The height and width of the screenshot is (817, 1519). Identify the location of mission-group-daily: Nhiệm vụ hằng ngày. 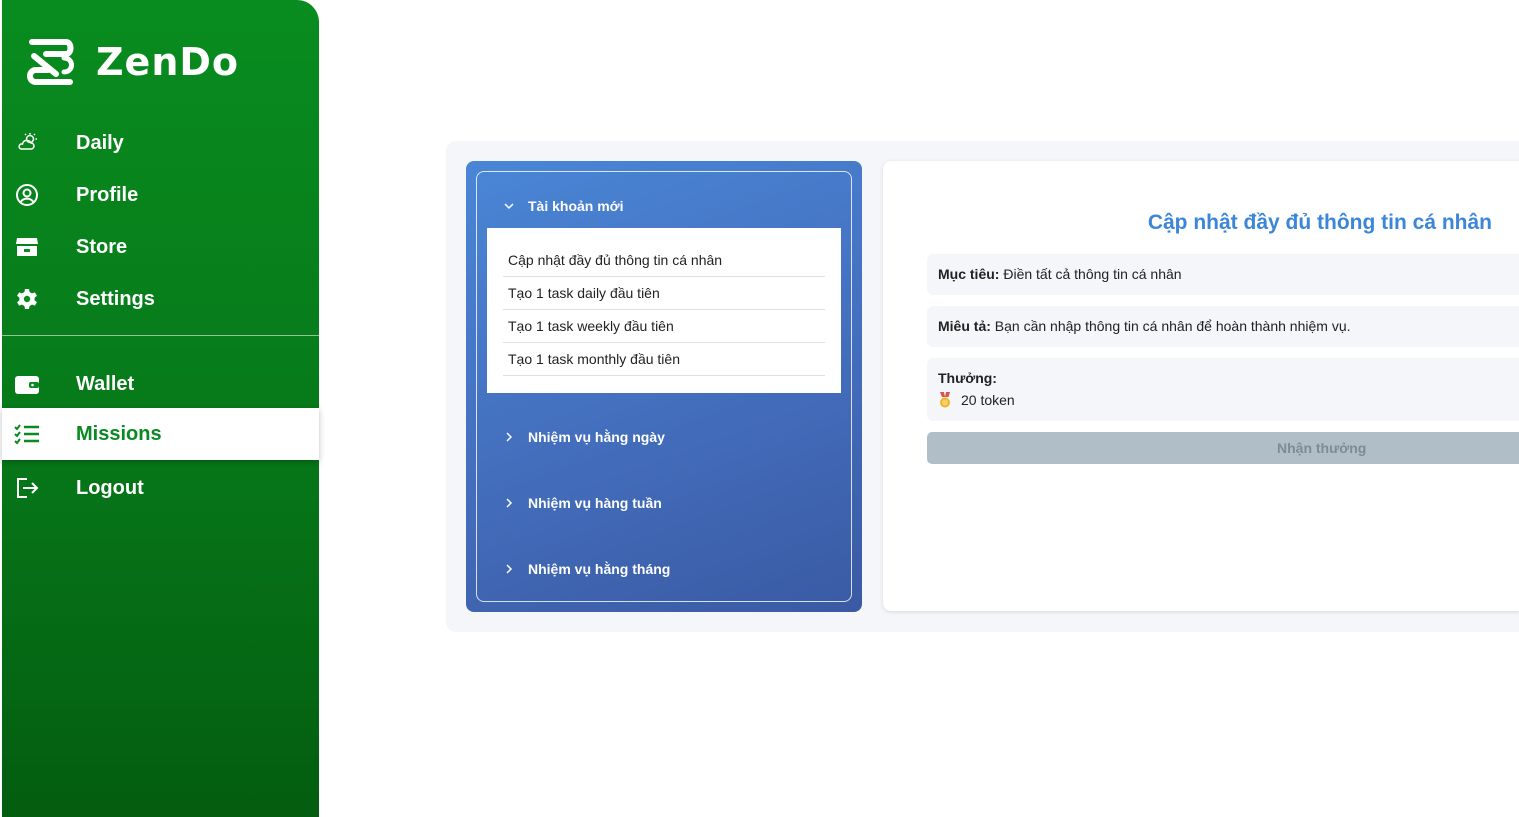
(584, 437).